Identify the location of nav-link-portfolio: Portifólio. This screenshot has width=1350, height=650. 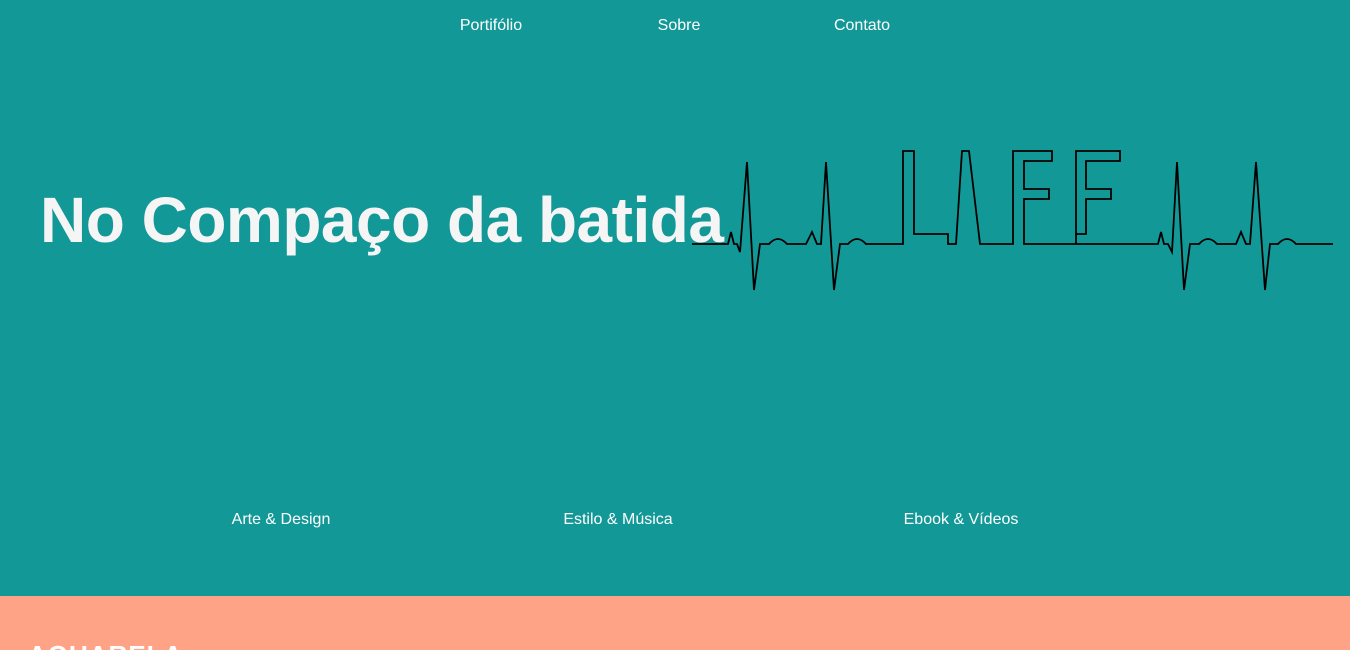
(491, 26).